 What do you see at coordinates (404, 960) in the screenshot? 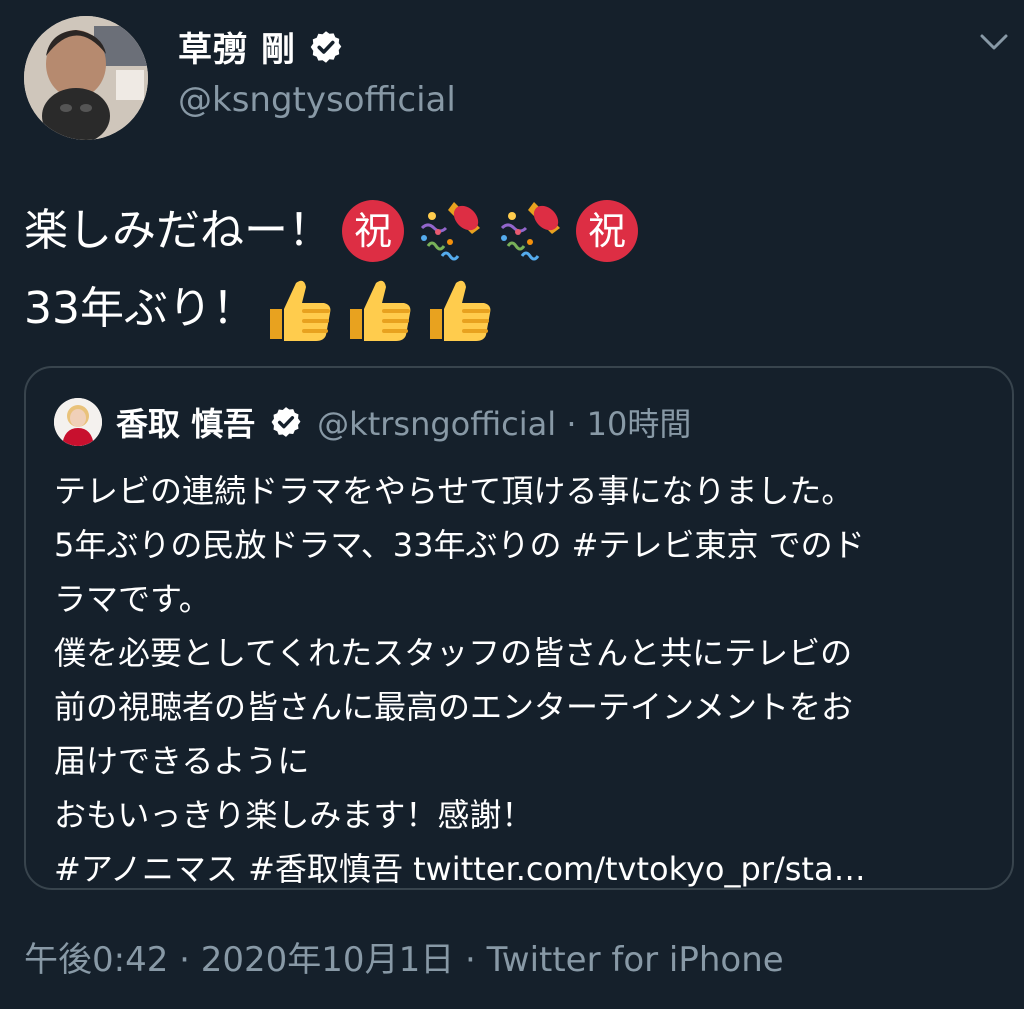
I see `tweet-meta: 午後0:42 · 2020年10月1日 · Twitter for iPhone` at bounding box center [404, 960].